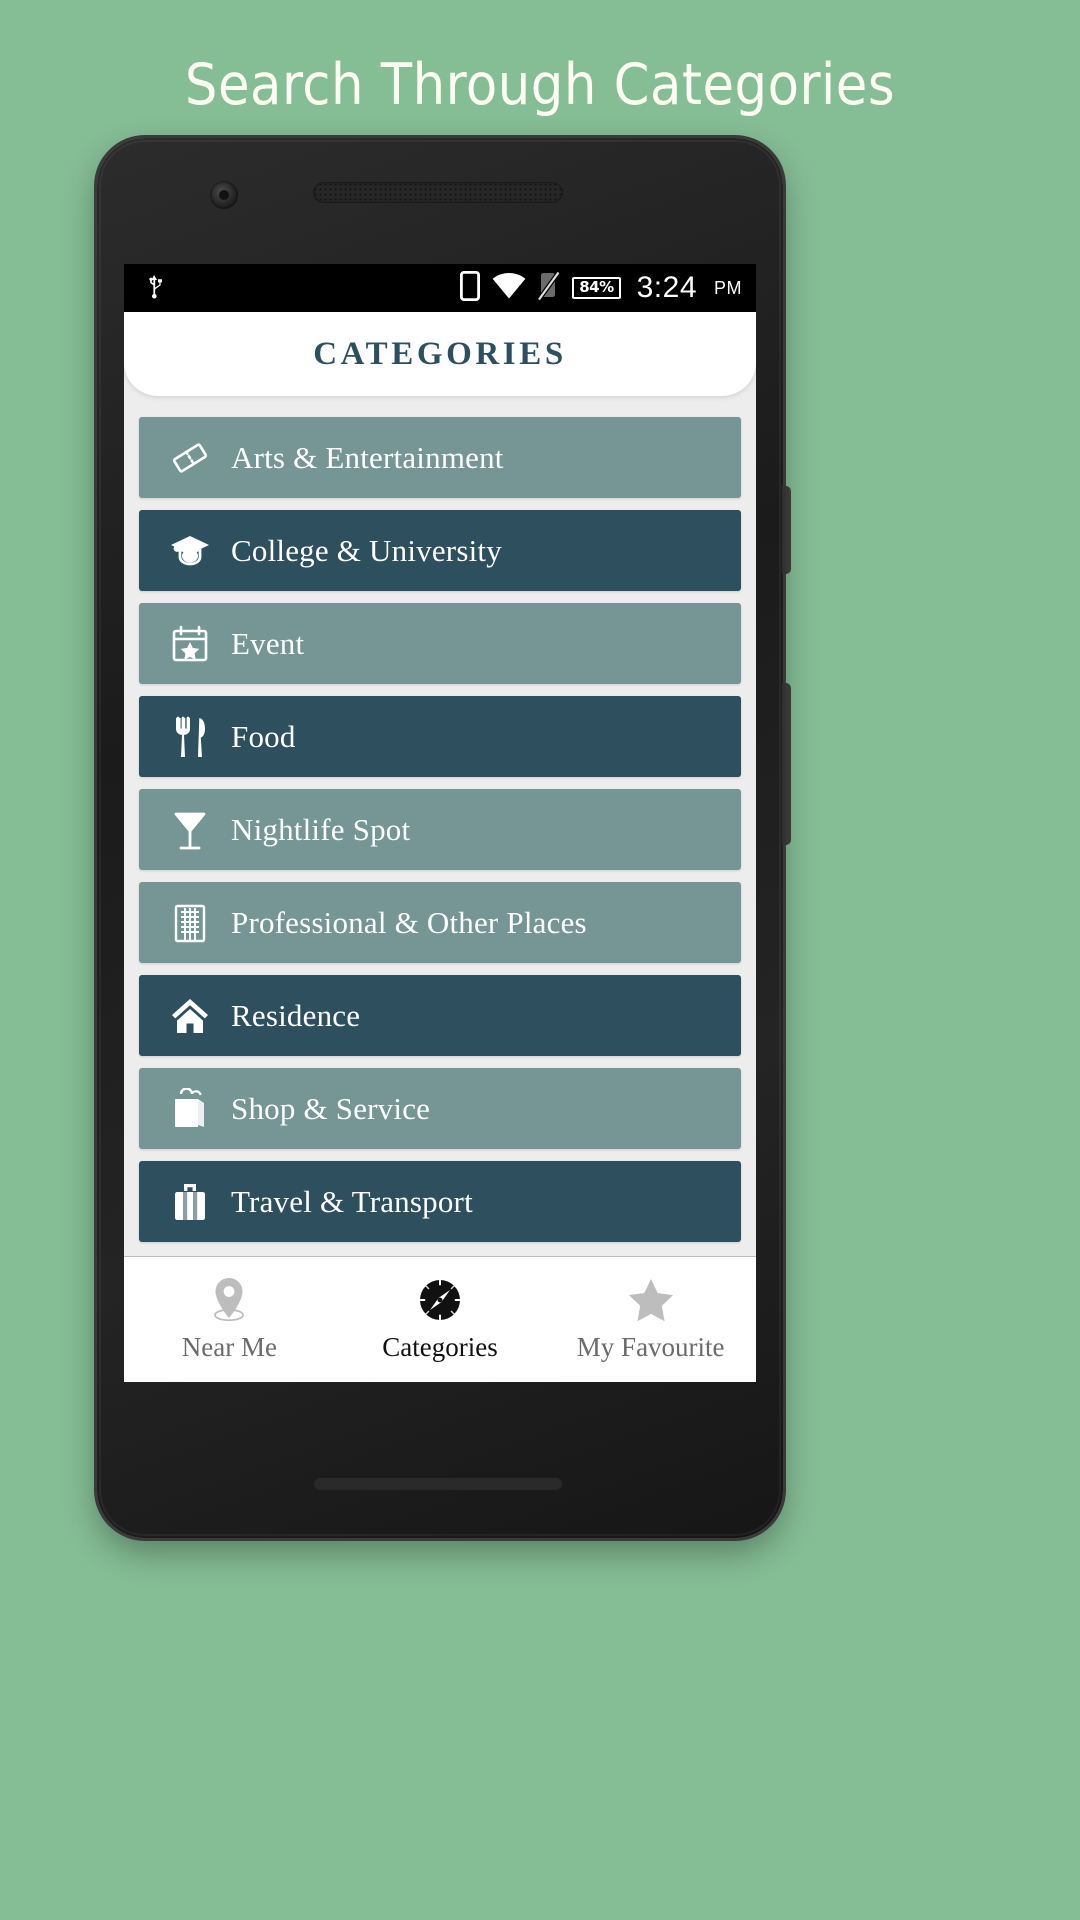 The width and height of the screenshot is (1080, 1920). Describe the element at coordinates (440, 736) in the screenshot. I see `category-row: Food` at that location.